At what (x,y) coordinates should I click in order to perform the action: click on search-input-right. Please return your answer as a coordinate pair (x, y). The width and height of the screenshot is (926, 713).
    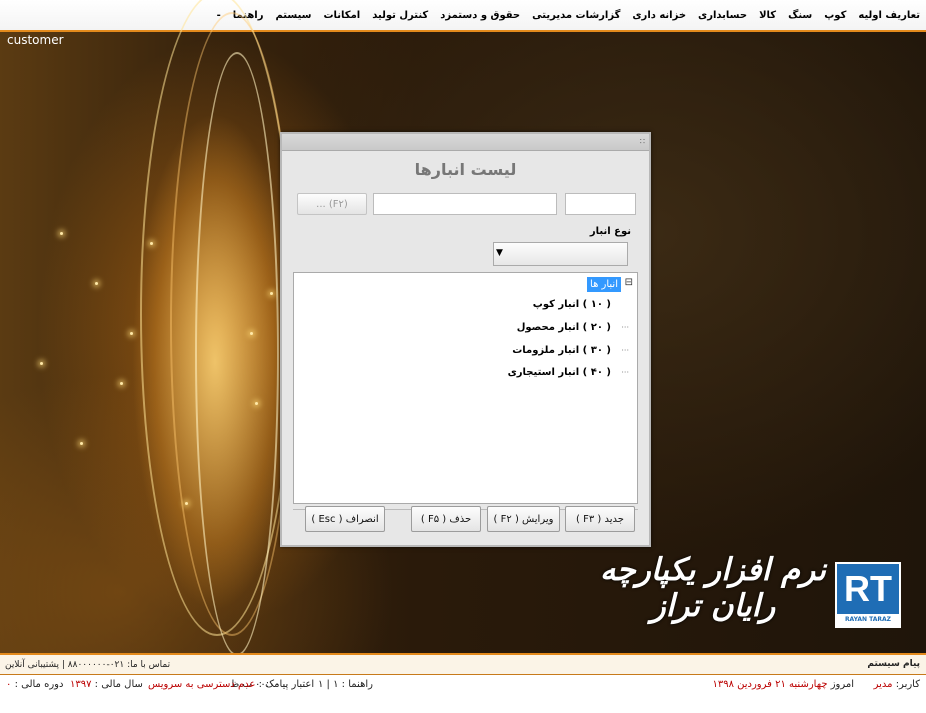
    Looking at the image, I should click on (600, 204).